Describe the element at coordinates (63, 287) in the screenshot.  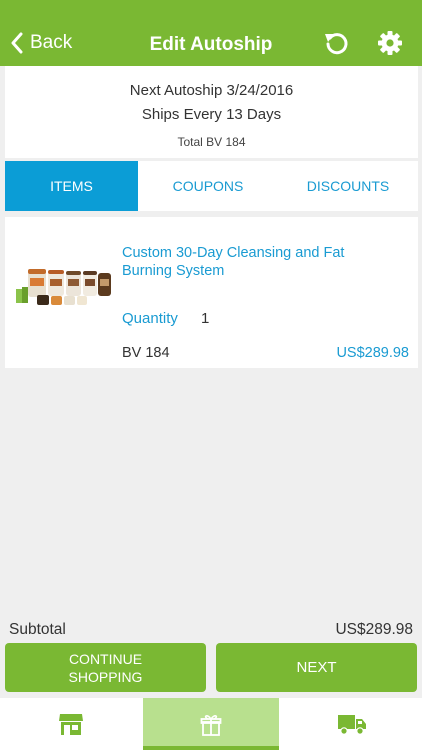
I see `product-image` at that location.